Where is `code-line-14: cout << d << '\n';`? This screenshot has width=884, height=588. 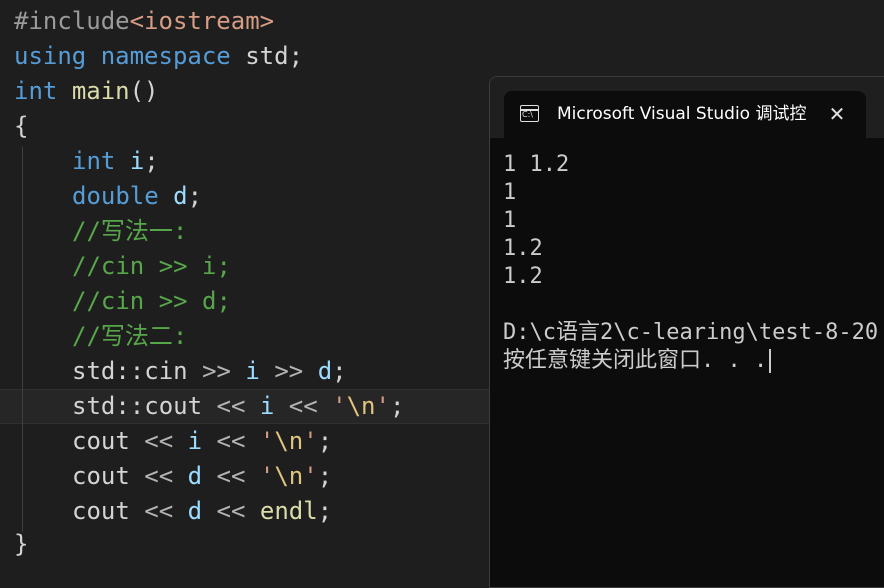 code-line-14: cout << d << '\n'; is located at coordinates (202, 476).